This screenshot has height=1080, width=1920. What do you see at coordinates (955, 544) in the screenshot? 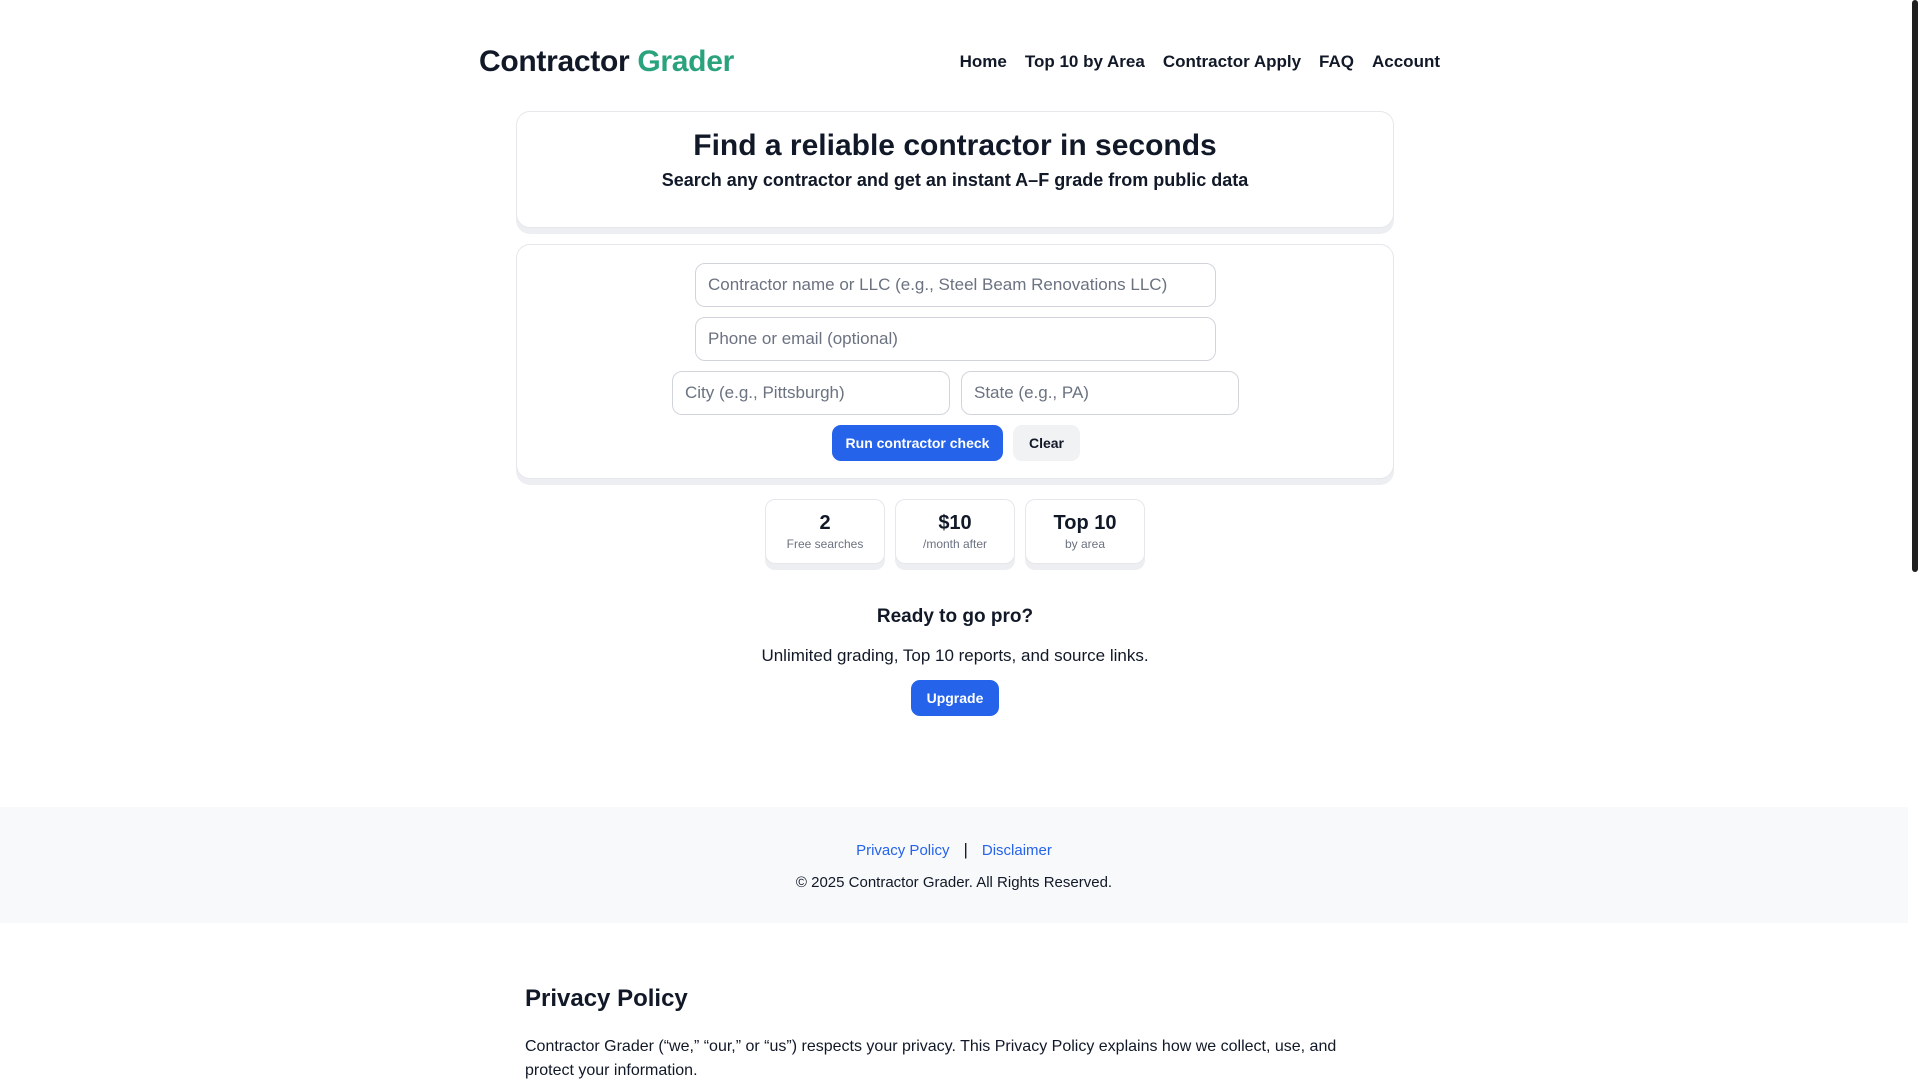
I see `stat-label: /month after` at bounding box center [955, 544].